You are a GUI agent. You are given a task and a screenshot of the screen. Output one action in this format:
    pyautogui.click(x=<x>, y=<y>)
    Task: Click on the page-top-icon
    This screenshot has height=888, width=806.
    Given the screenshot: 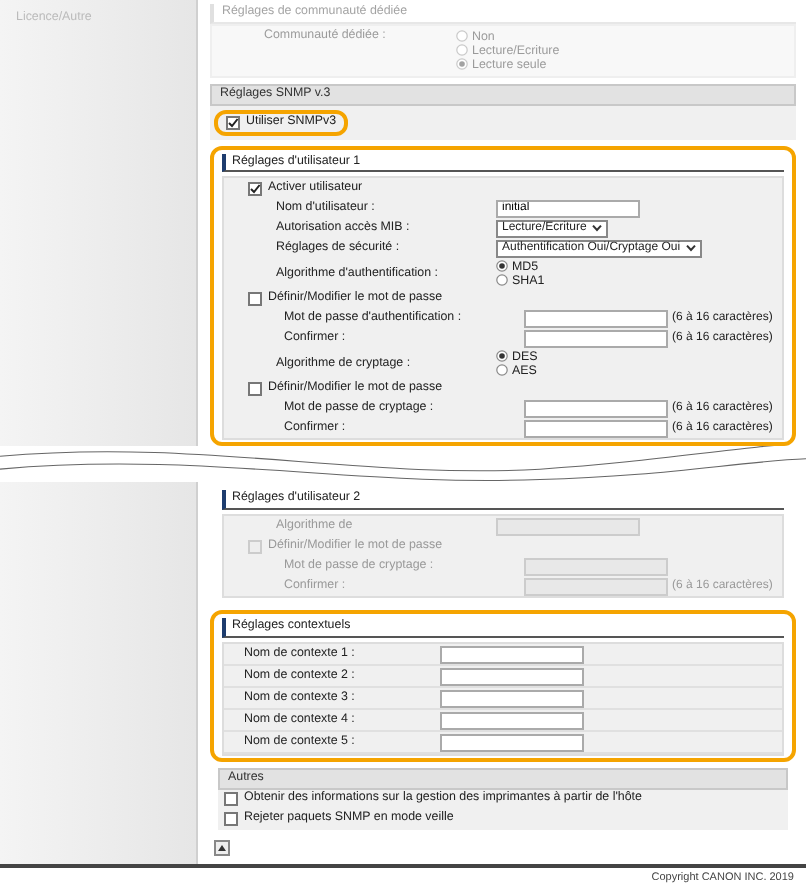 What is the action you would take?
    pyautogui.click(x=222, y=847)
    